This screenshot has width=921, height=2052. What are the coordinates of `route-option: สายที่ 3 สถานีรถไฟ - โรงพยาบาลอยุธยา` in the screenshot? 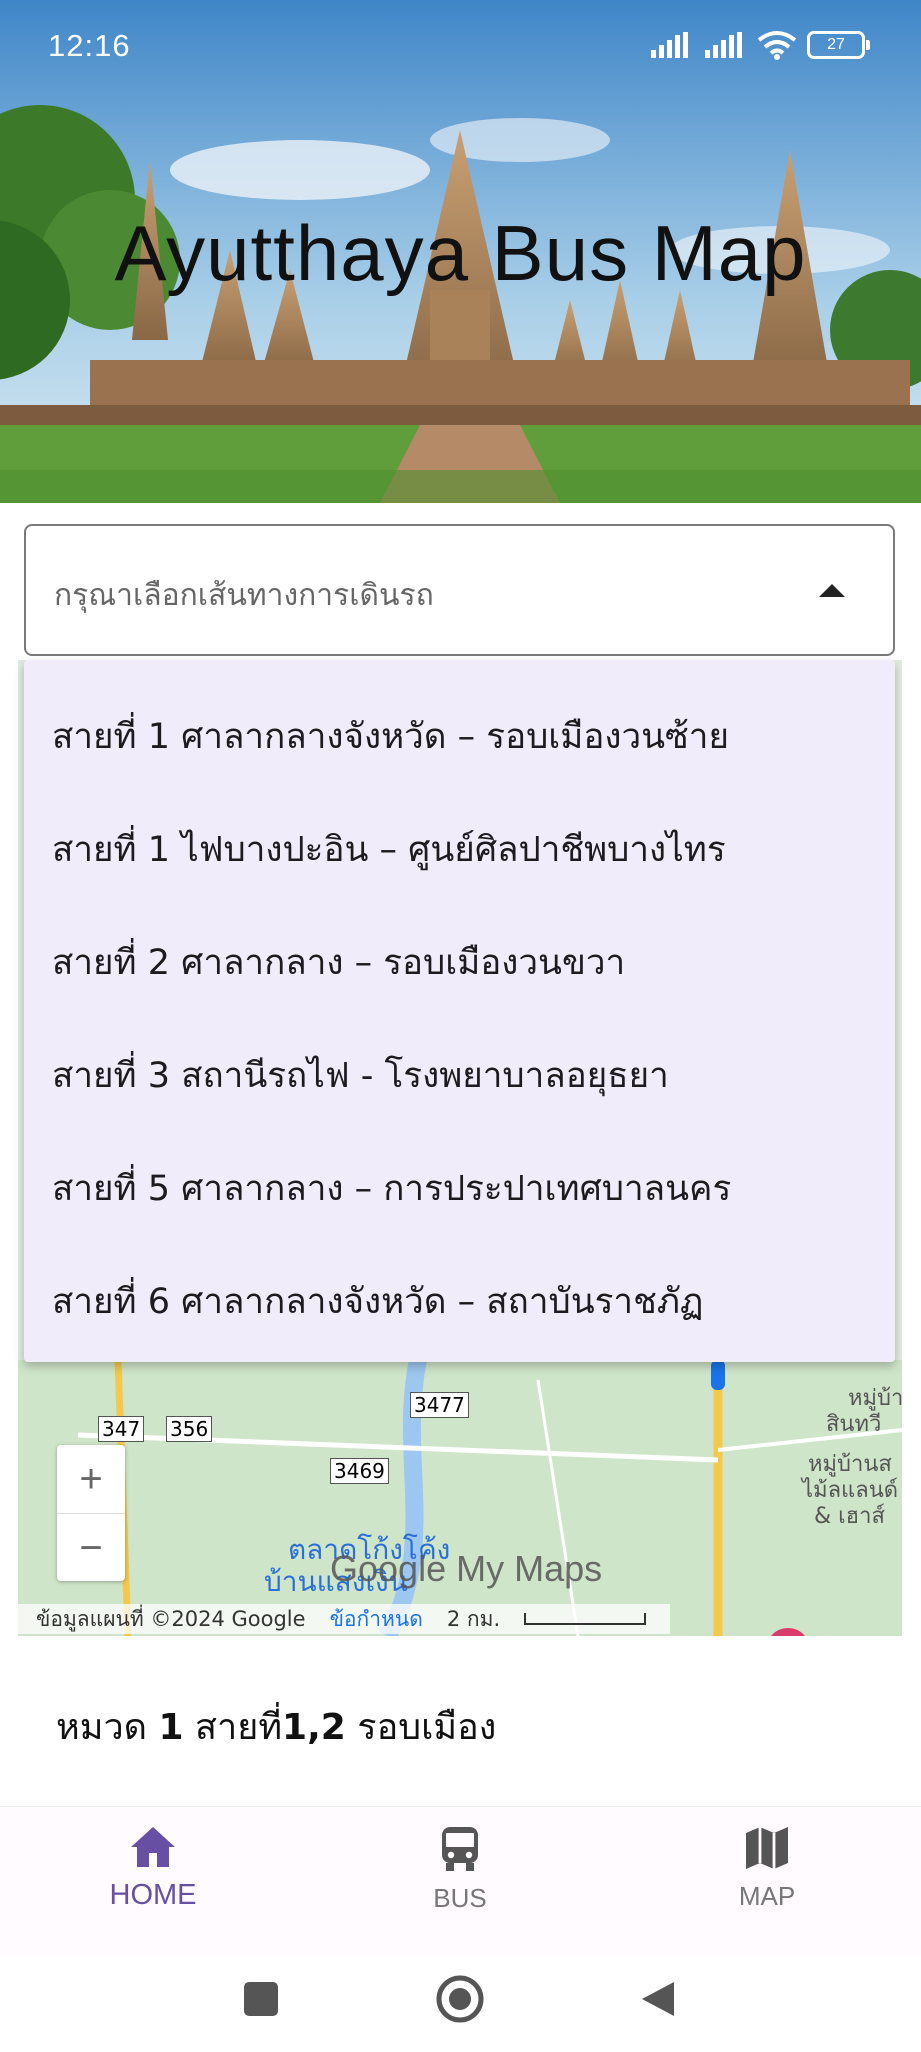 It's located at (459, 1075).